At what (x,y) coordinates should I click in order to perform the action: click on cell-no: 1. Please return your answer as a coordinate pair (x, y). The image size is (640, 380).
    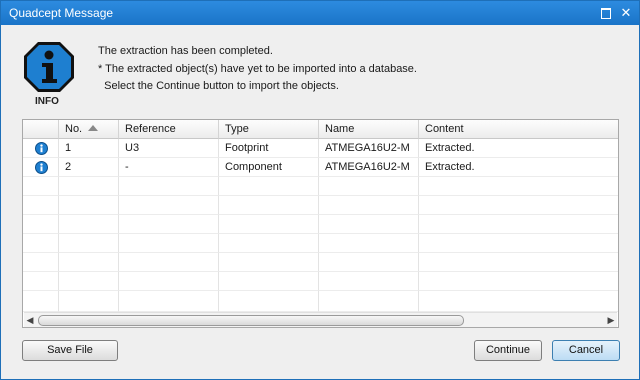
    Looking at the image, I should click on (89, 148).